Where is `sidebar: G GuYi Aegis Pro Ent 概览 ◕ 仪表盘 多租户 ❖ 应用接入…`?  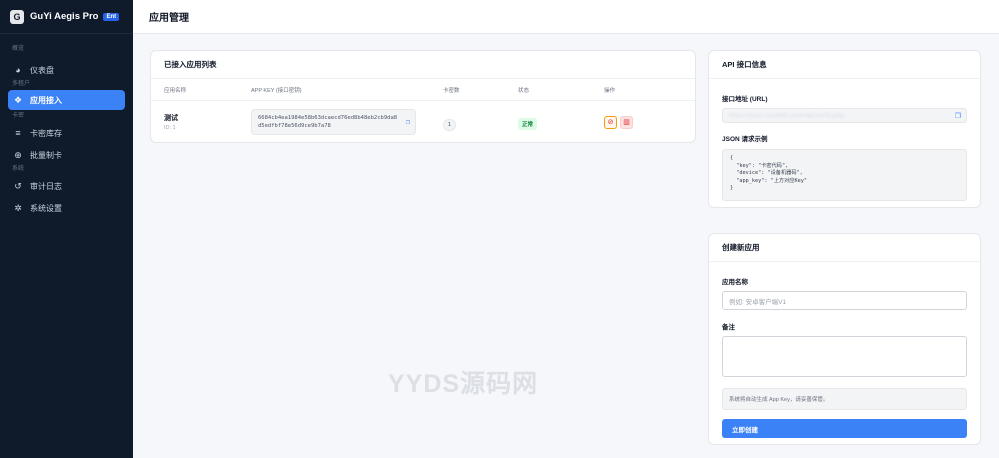
sidebar: G GuYi Aegis Pro Ent 概览 ◕ 仪表盘 多租户 ❖ 应用接入… is located at coordinates (66, 229).